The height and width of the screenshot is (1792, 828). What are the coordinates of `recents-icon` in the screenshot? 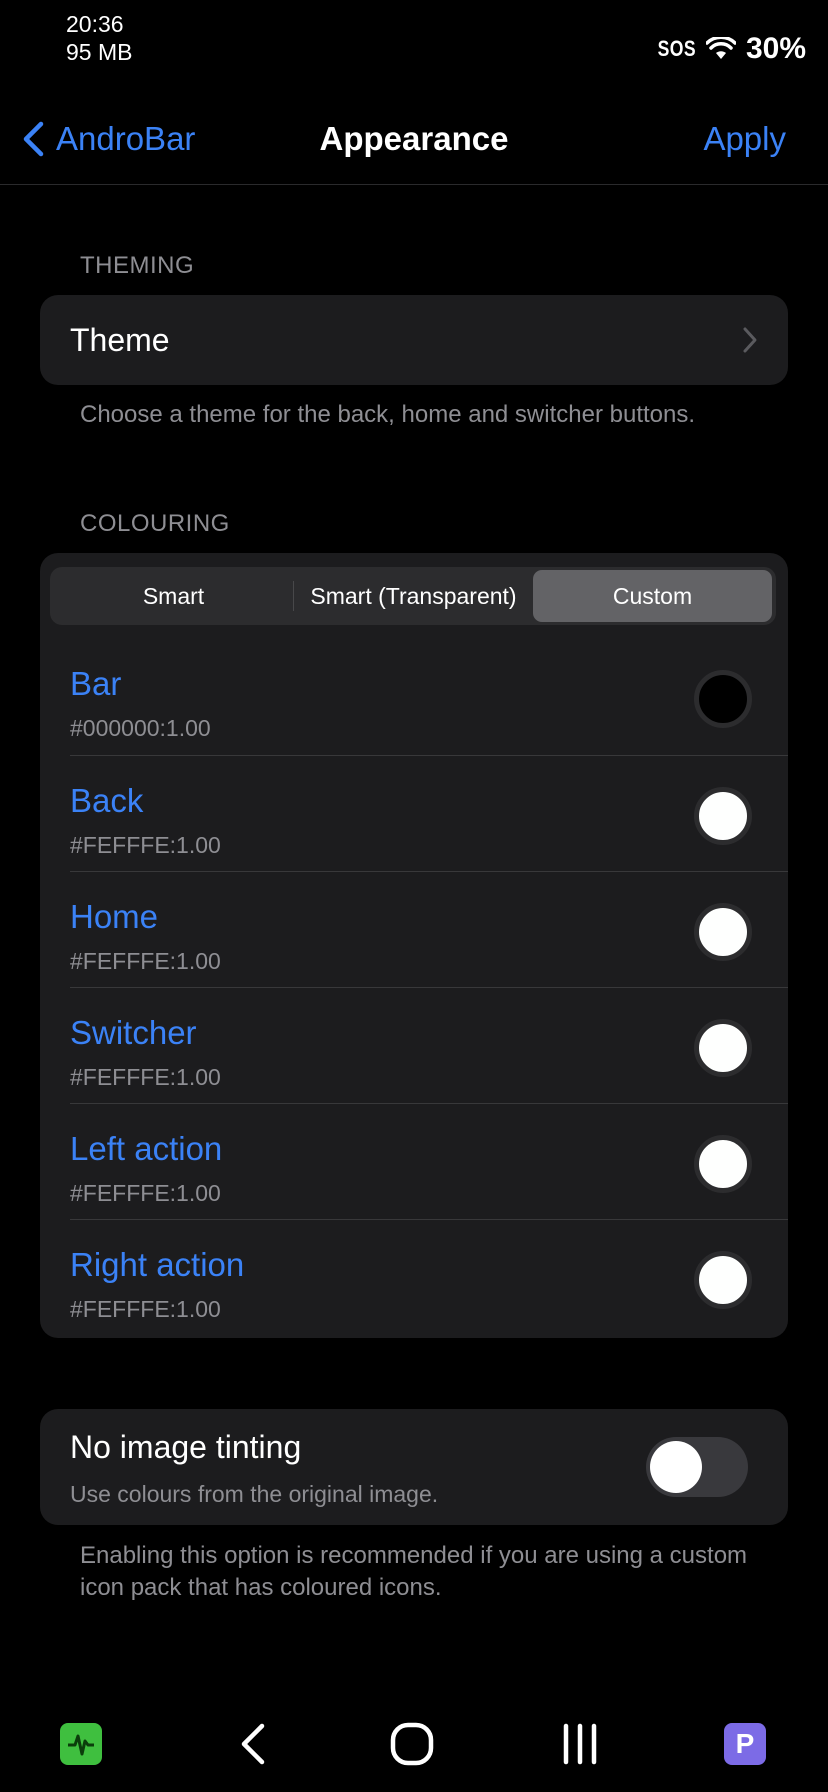 It's located at (580, 1744).